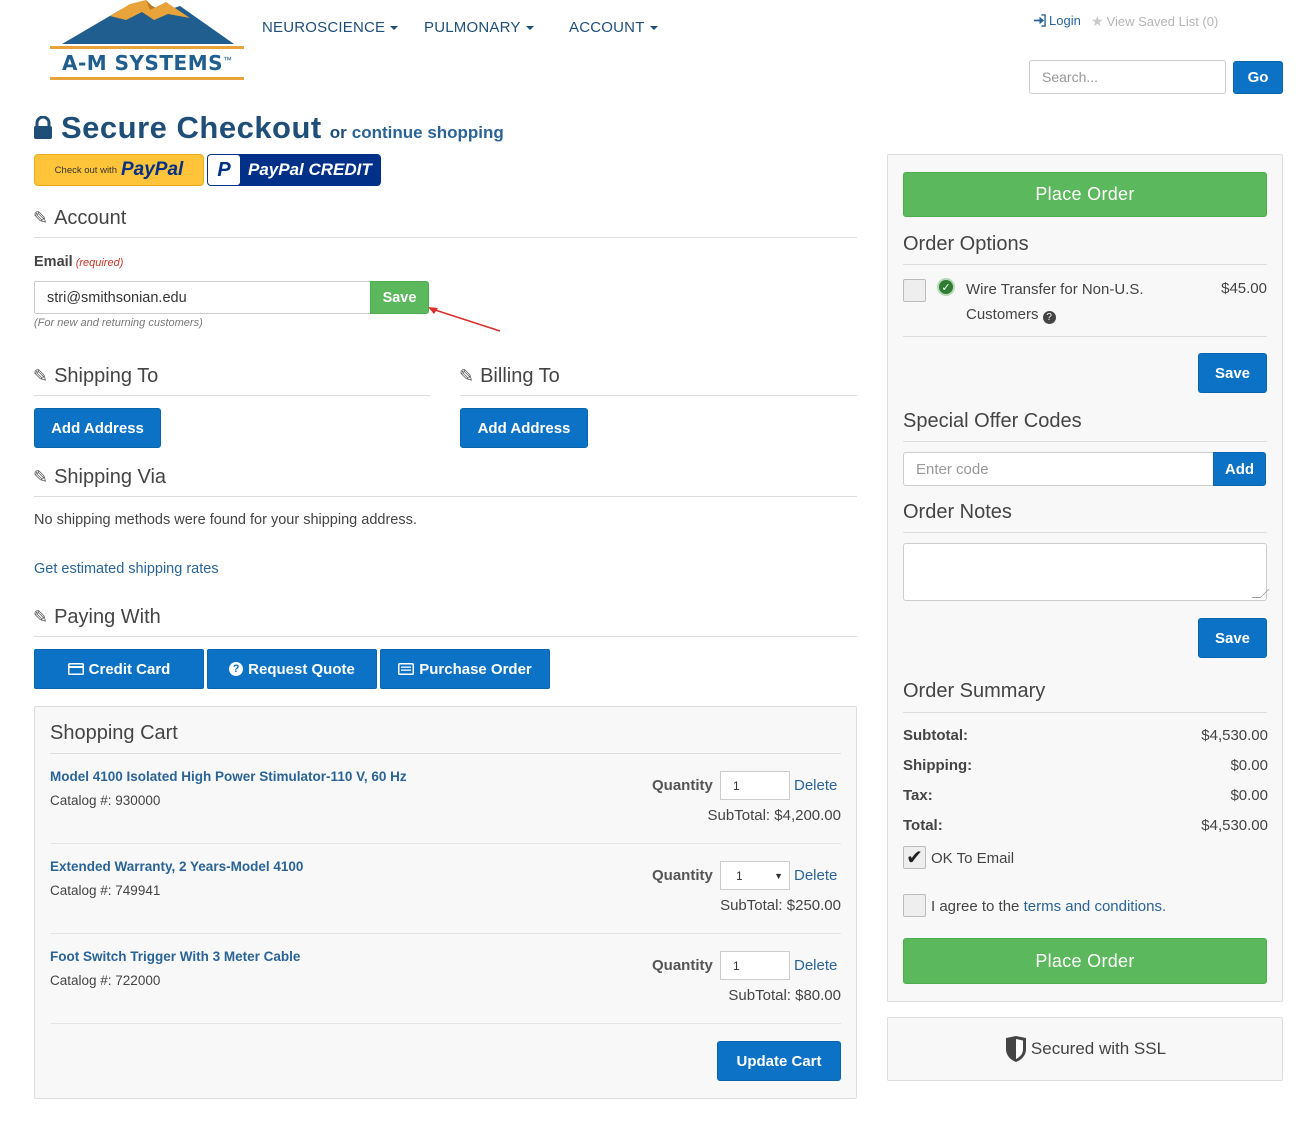 The width and height of the screenshot is (1312, 1124). Describe the element at coordinates (465, 669) in the screenshot. I see `pay-purchase-order-button: Purchase Order` at that location.